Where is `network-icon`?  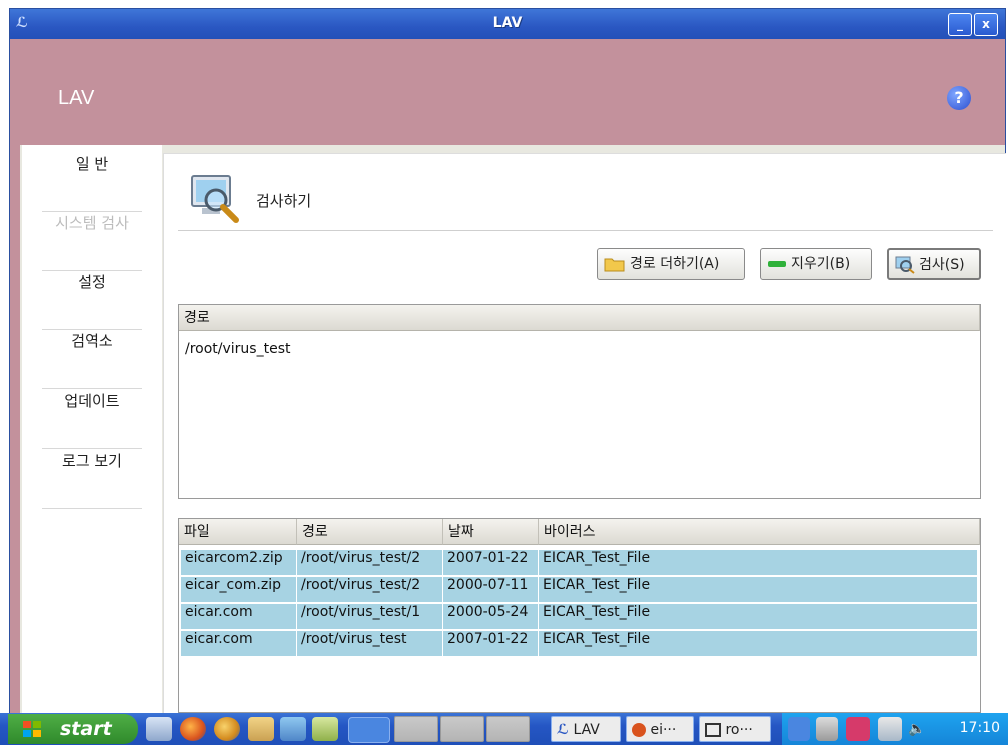 network-icon is located at coordinates (890, 729).